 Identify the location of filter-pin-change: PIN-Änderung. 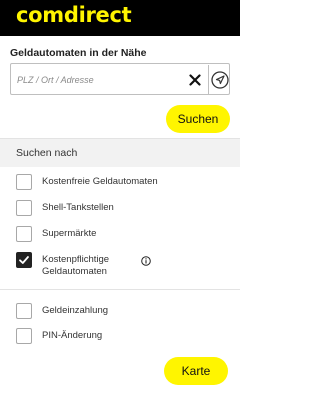
(99, 336).